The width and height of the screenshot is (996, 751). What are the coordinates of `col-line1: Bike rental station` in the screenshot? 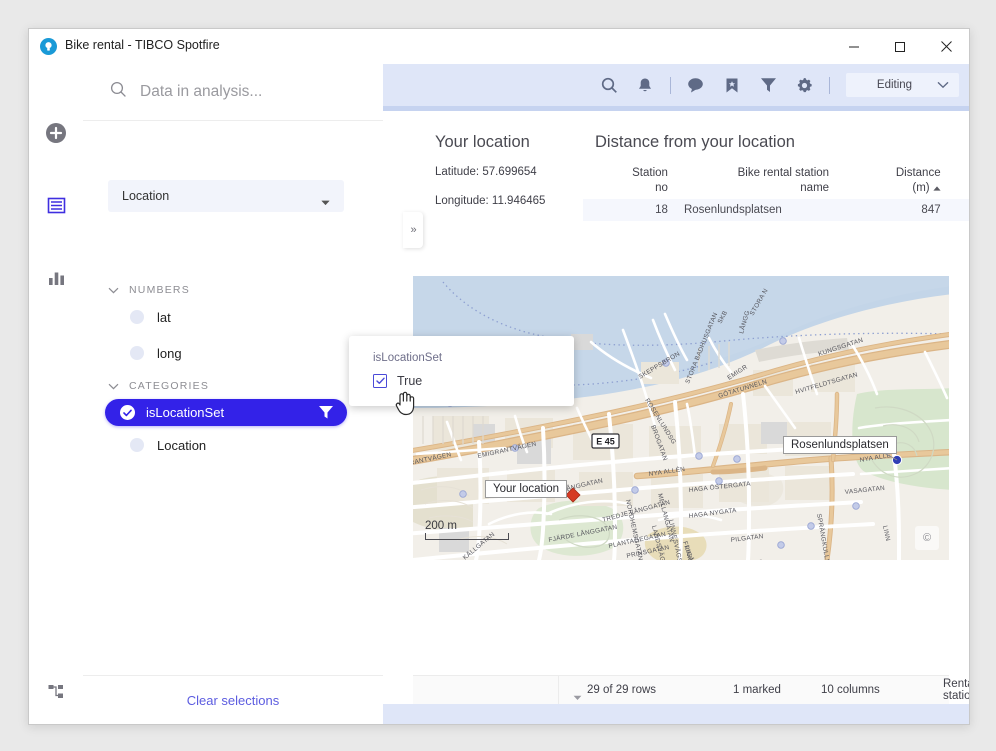 It's located at (783, 173).